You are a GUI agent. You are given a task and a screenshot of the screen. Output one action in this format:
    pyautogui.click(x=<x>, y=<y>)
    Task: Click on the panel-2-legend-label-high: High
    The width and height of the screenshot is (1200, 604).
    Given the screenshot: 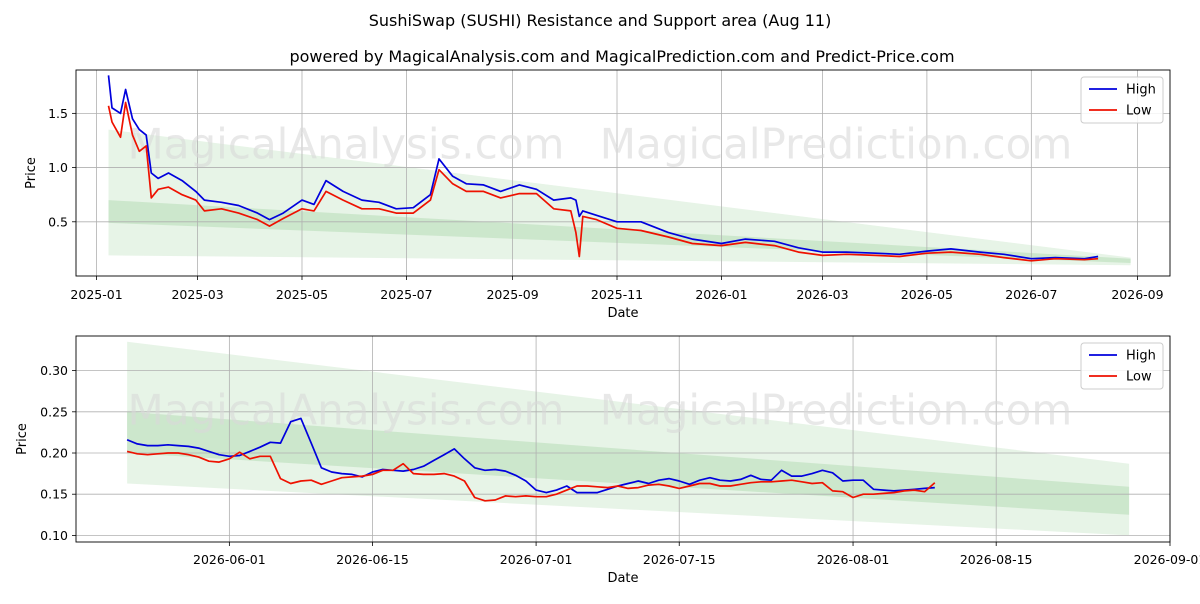 What is the action you would take?
    pyautogui.click(x=1141, y=356)
    